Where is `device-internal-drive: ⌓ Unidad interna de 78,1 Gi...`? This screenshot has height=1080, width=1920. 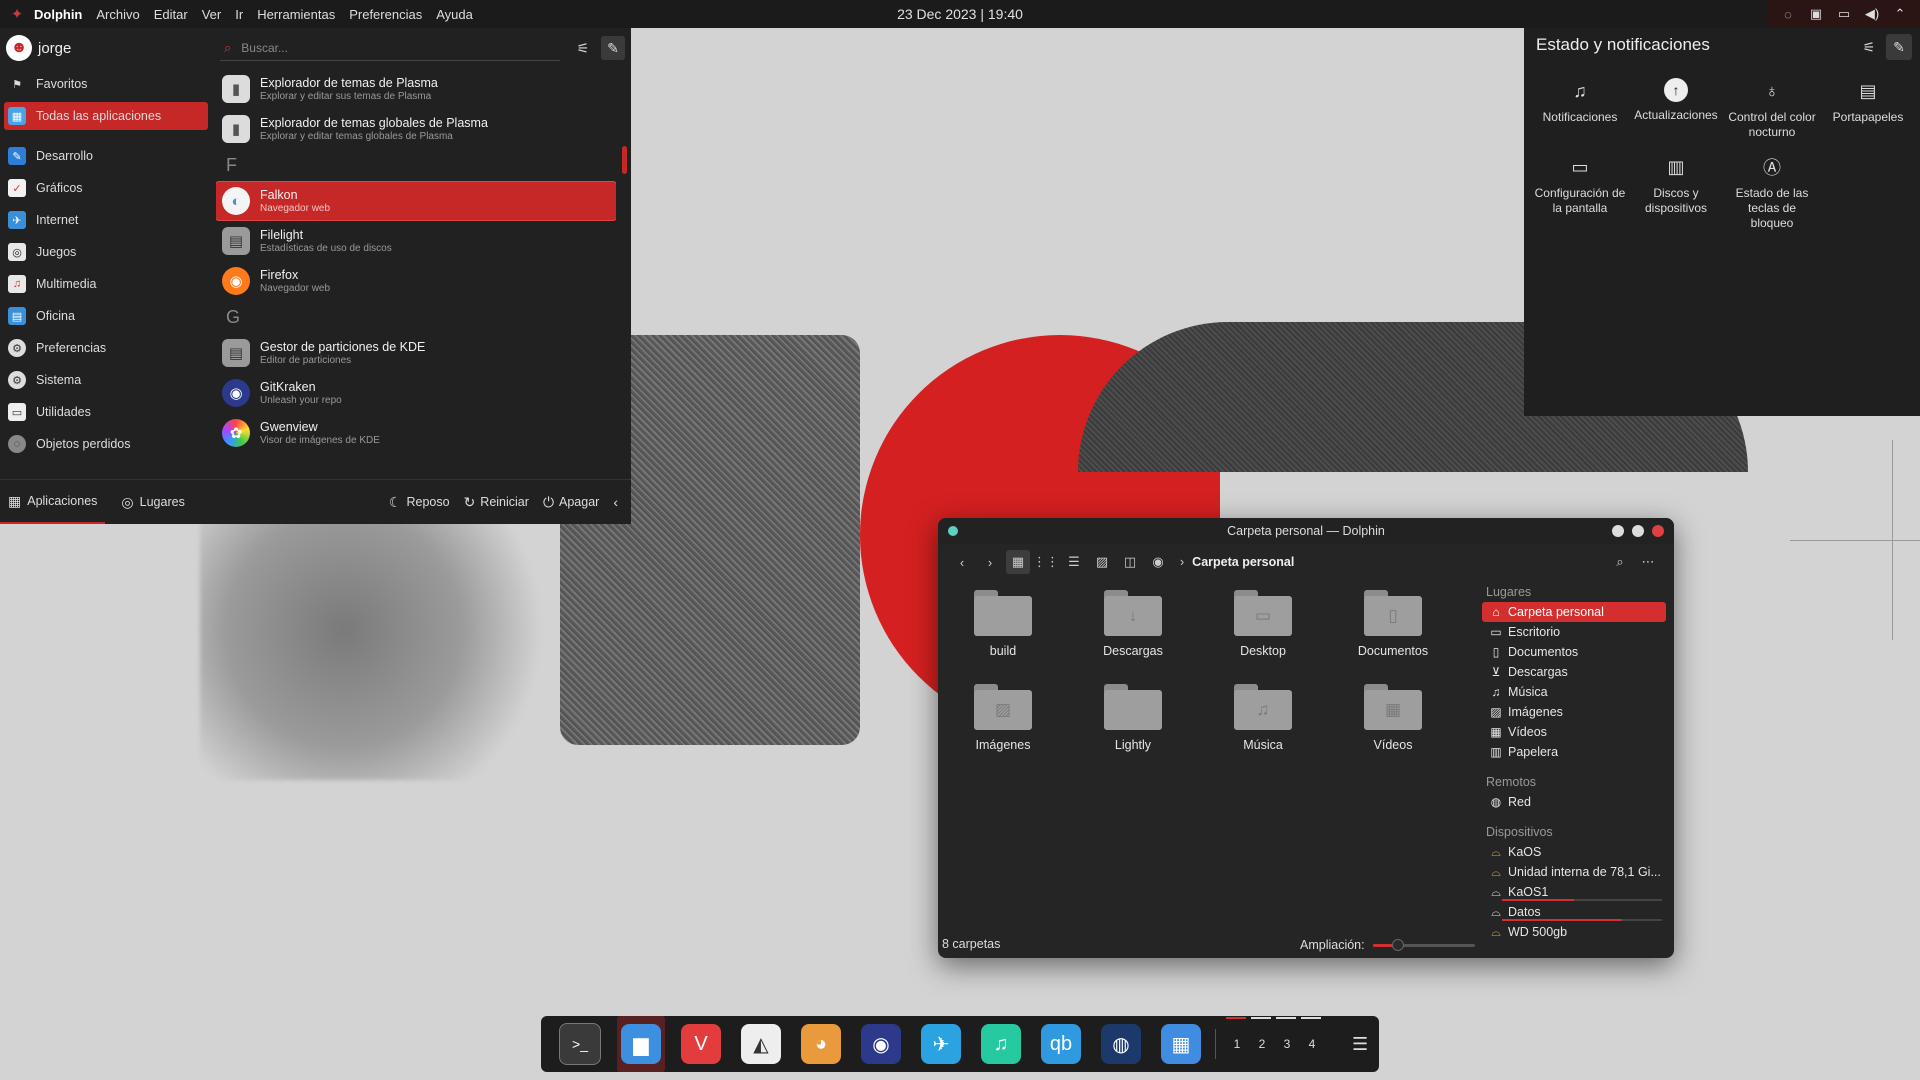
device-internal-drive: ⌓ Unidad interna de 78,1 Gi... is located at coordinates (1577, 872).